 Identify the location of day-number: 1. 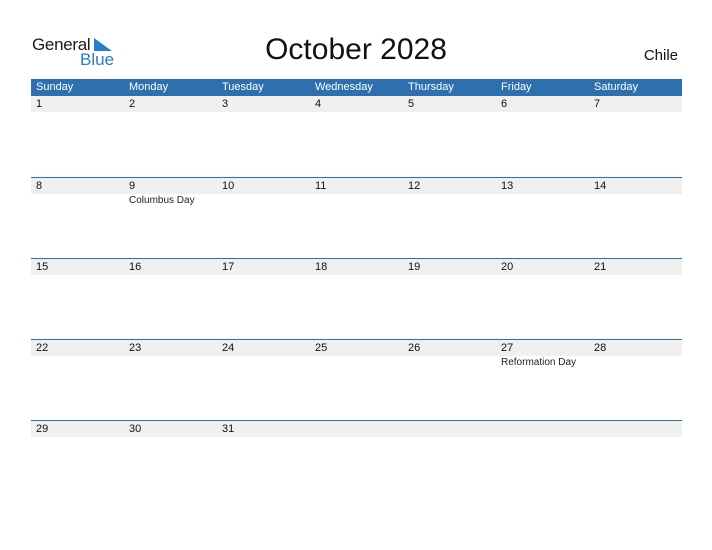
(39, 104).